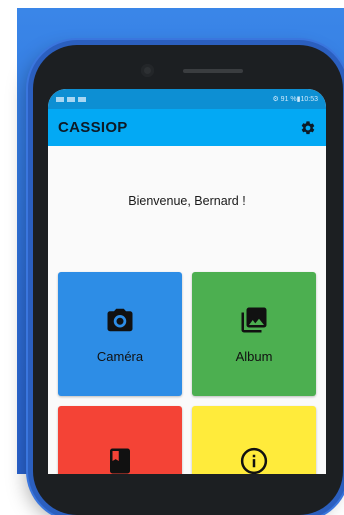 The width and height of the screenshot is (344, 515). Describe the element at coordinates (93, 127) in the screenshot. I see `app-title: CASSIOP` at that location.